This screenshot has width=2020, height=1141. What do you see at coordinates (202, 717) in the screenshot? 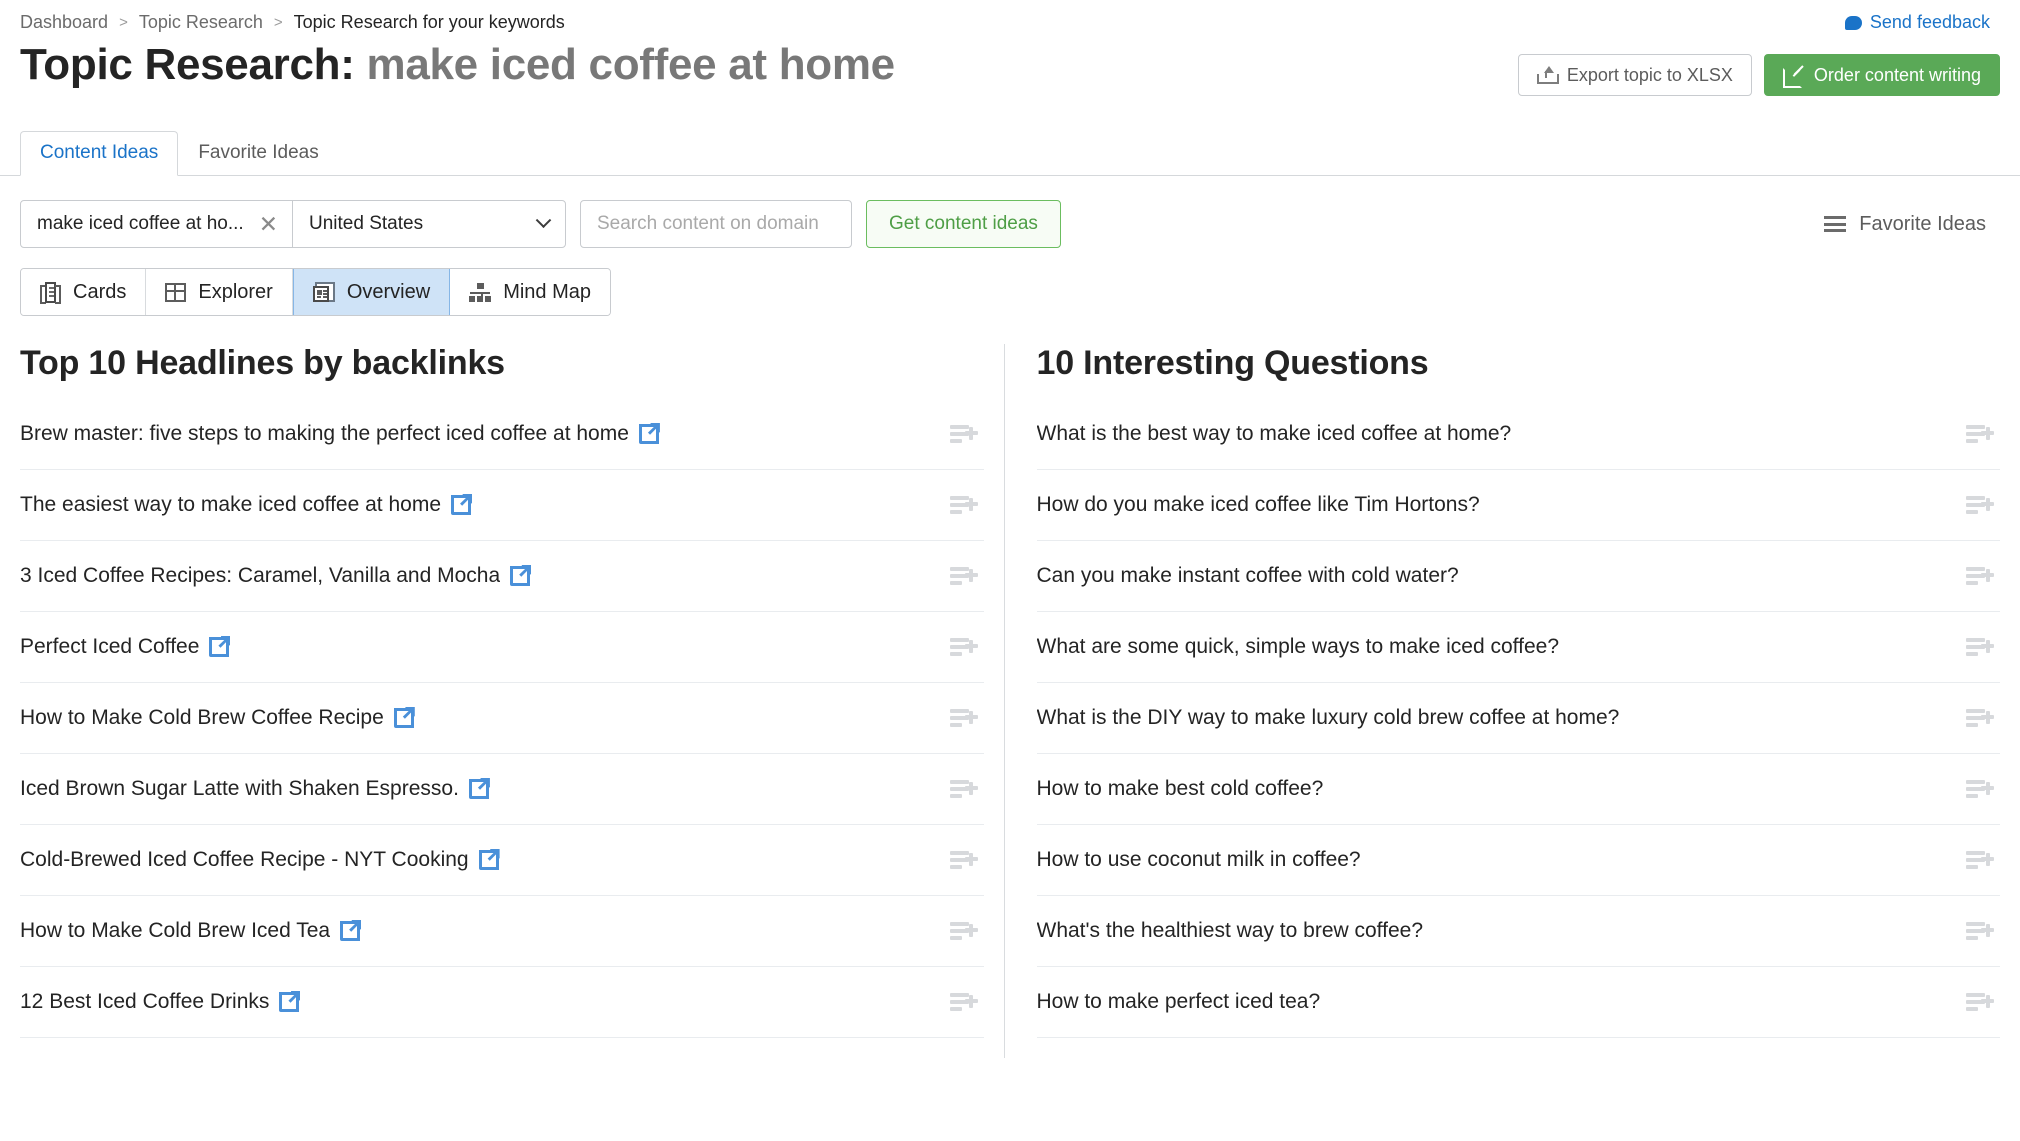
I see `headline-text: How to Make Cold Brew Coffee Recipe` at bounding box center [202, 717].